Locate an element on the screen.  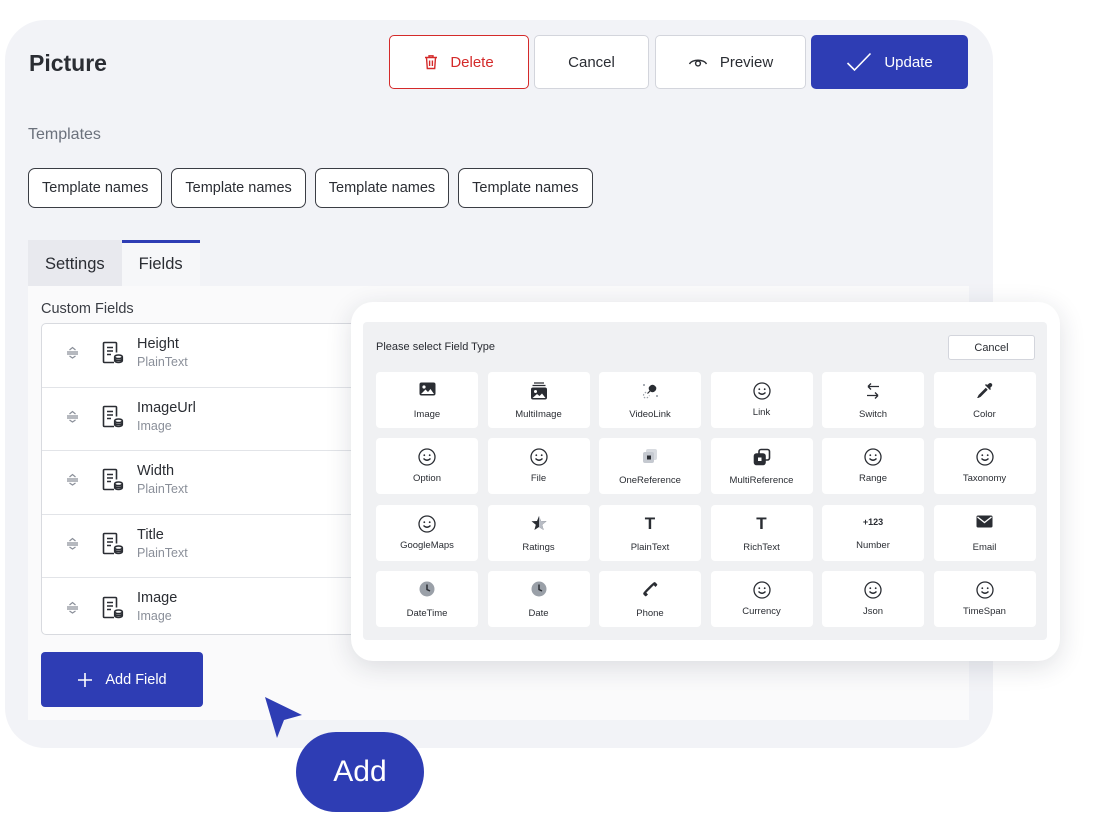
field-type-json: Json is located at coordinates (873, 599).